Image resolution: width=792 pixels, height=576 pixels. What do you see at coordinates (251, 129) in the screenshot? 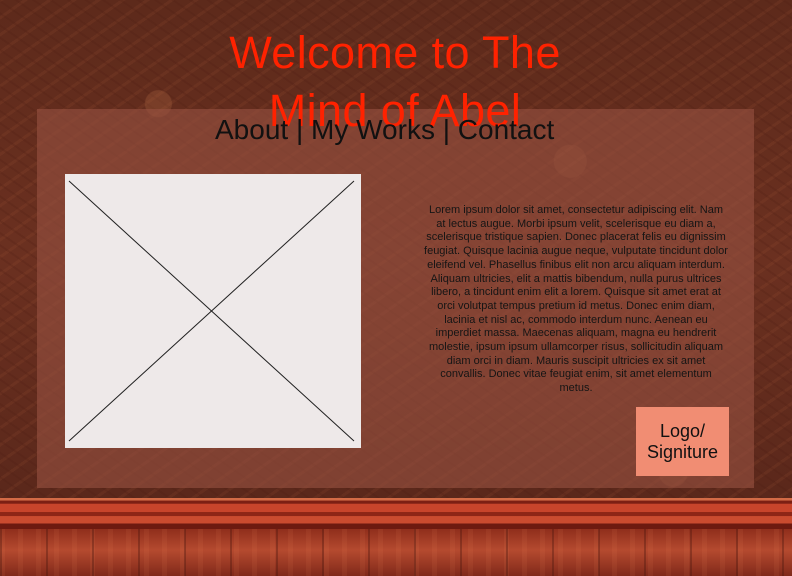
I see `nav-about-link: About` at bounding box center [251, 129].